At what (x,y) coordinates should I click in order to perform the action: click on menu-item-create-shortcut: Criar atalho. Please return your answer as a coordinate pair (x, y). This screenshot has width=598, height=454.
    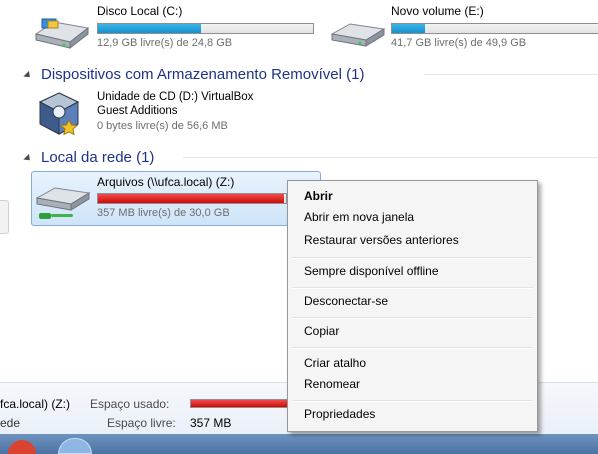
    Looking at the image, I should click on (335, 363).